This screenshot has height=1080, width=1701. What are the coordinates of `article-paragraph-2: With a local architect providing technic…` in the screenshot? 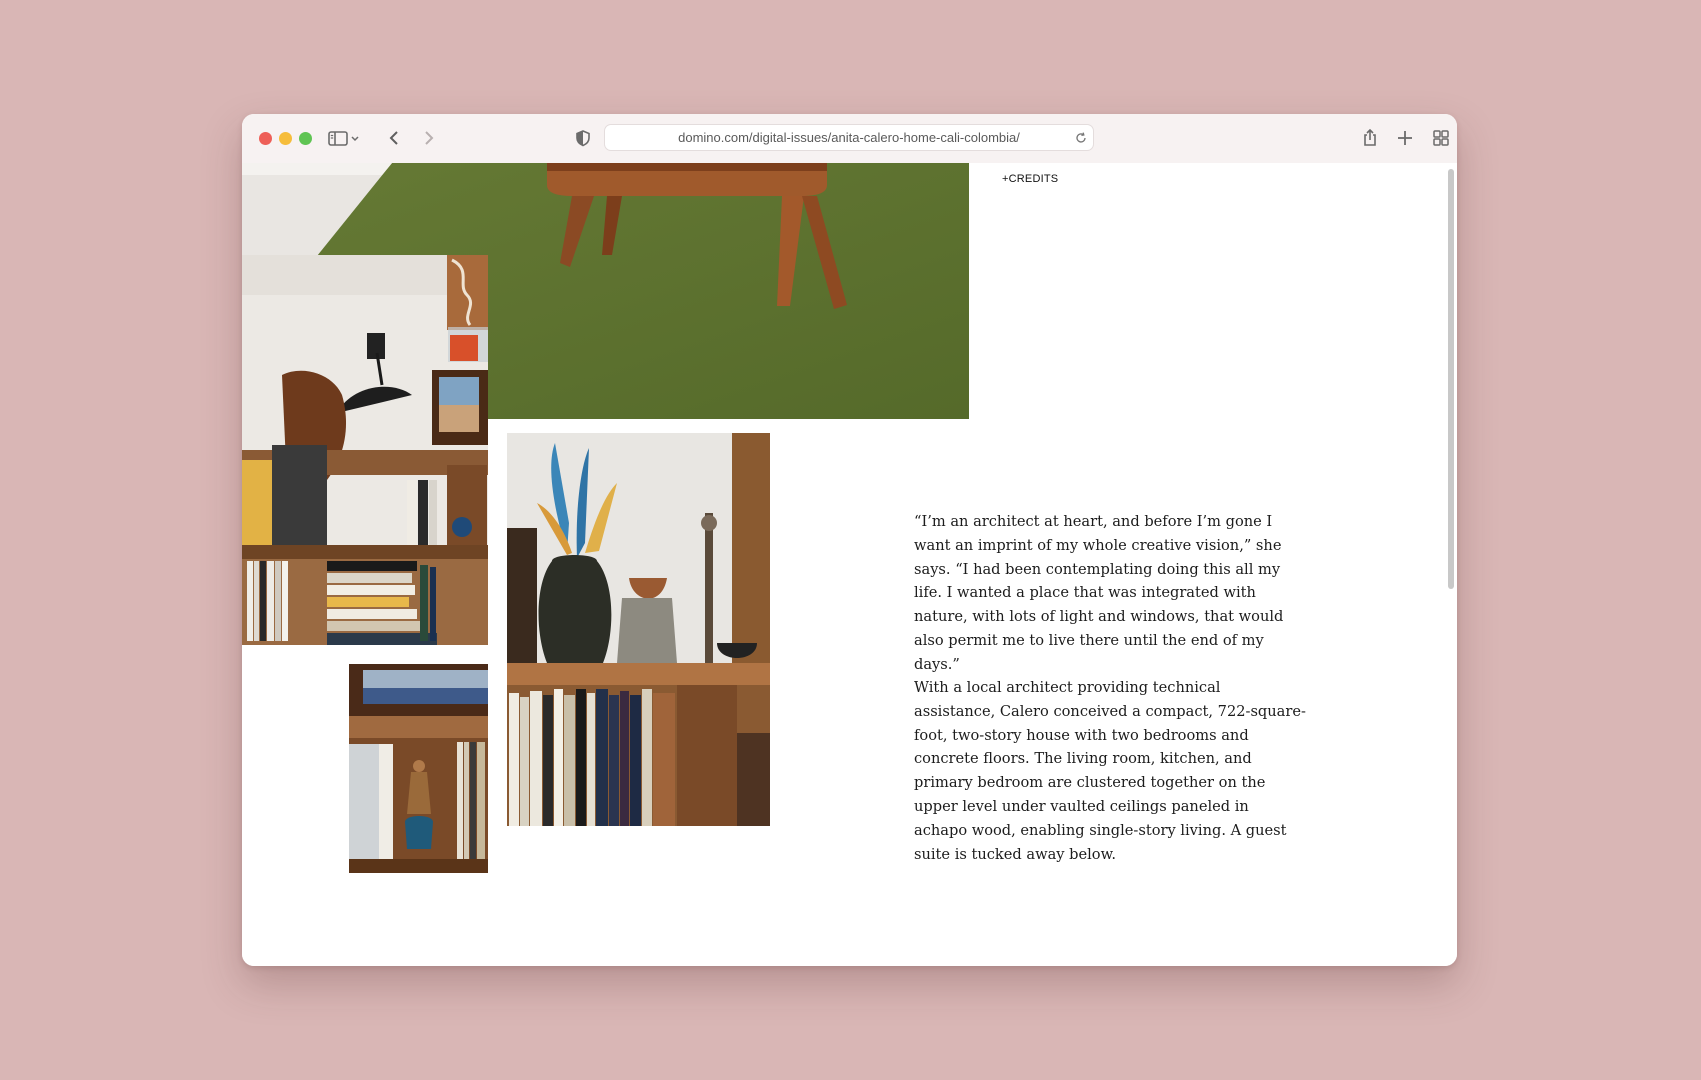 It's located at (1110, 771).